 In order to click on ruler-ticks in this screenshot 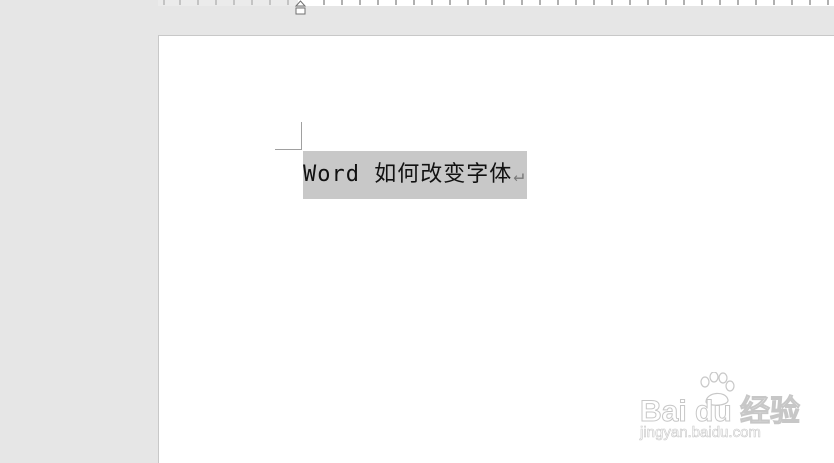, I will do `click(496, 3)`.